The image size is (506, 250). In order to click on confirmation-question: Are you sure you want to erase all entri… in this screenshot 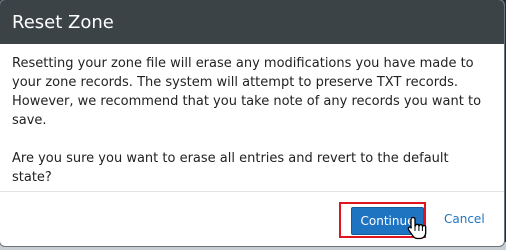, I will do `click(230, 168)`.